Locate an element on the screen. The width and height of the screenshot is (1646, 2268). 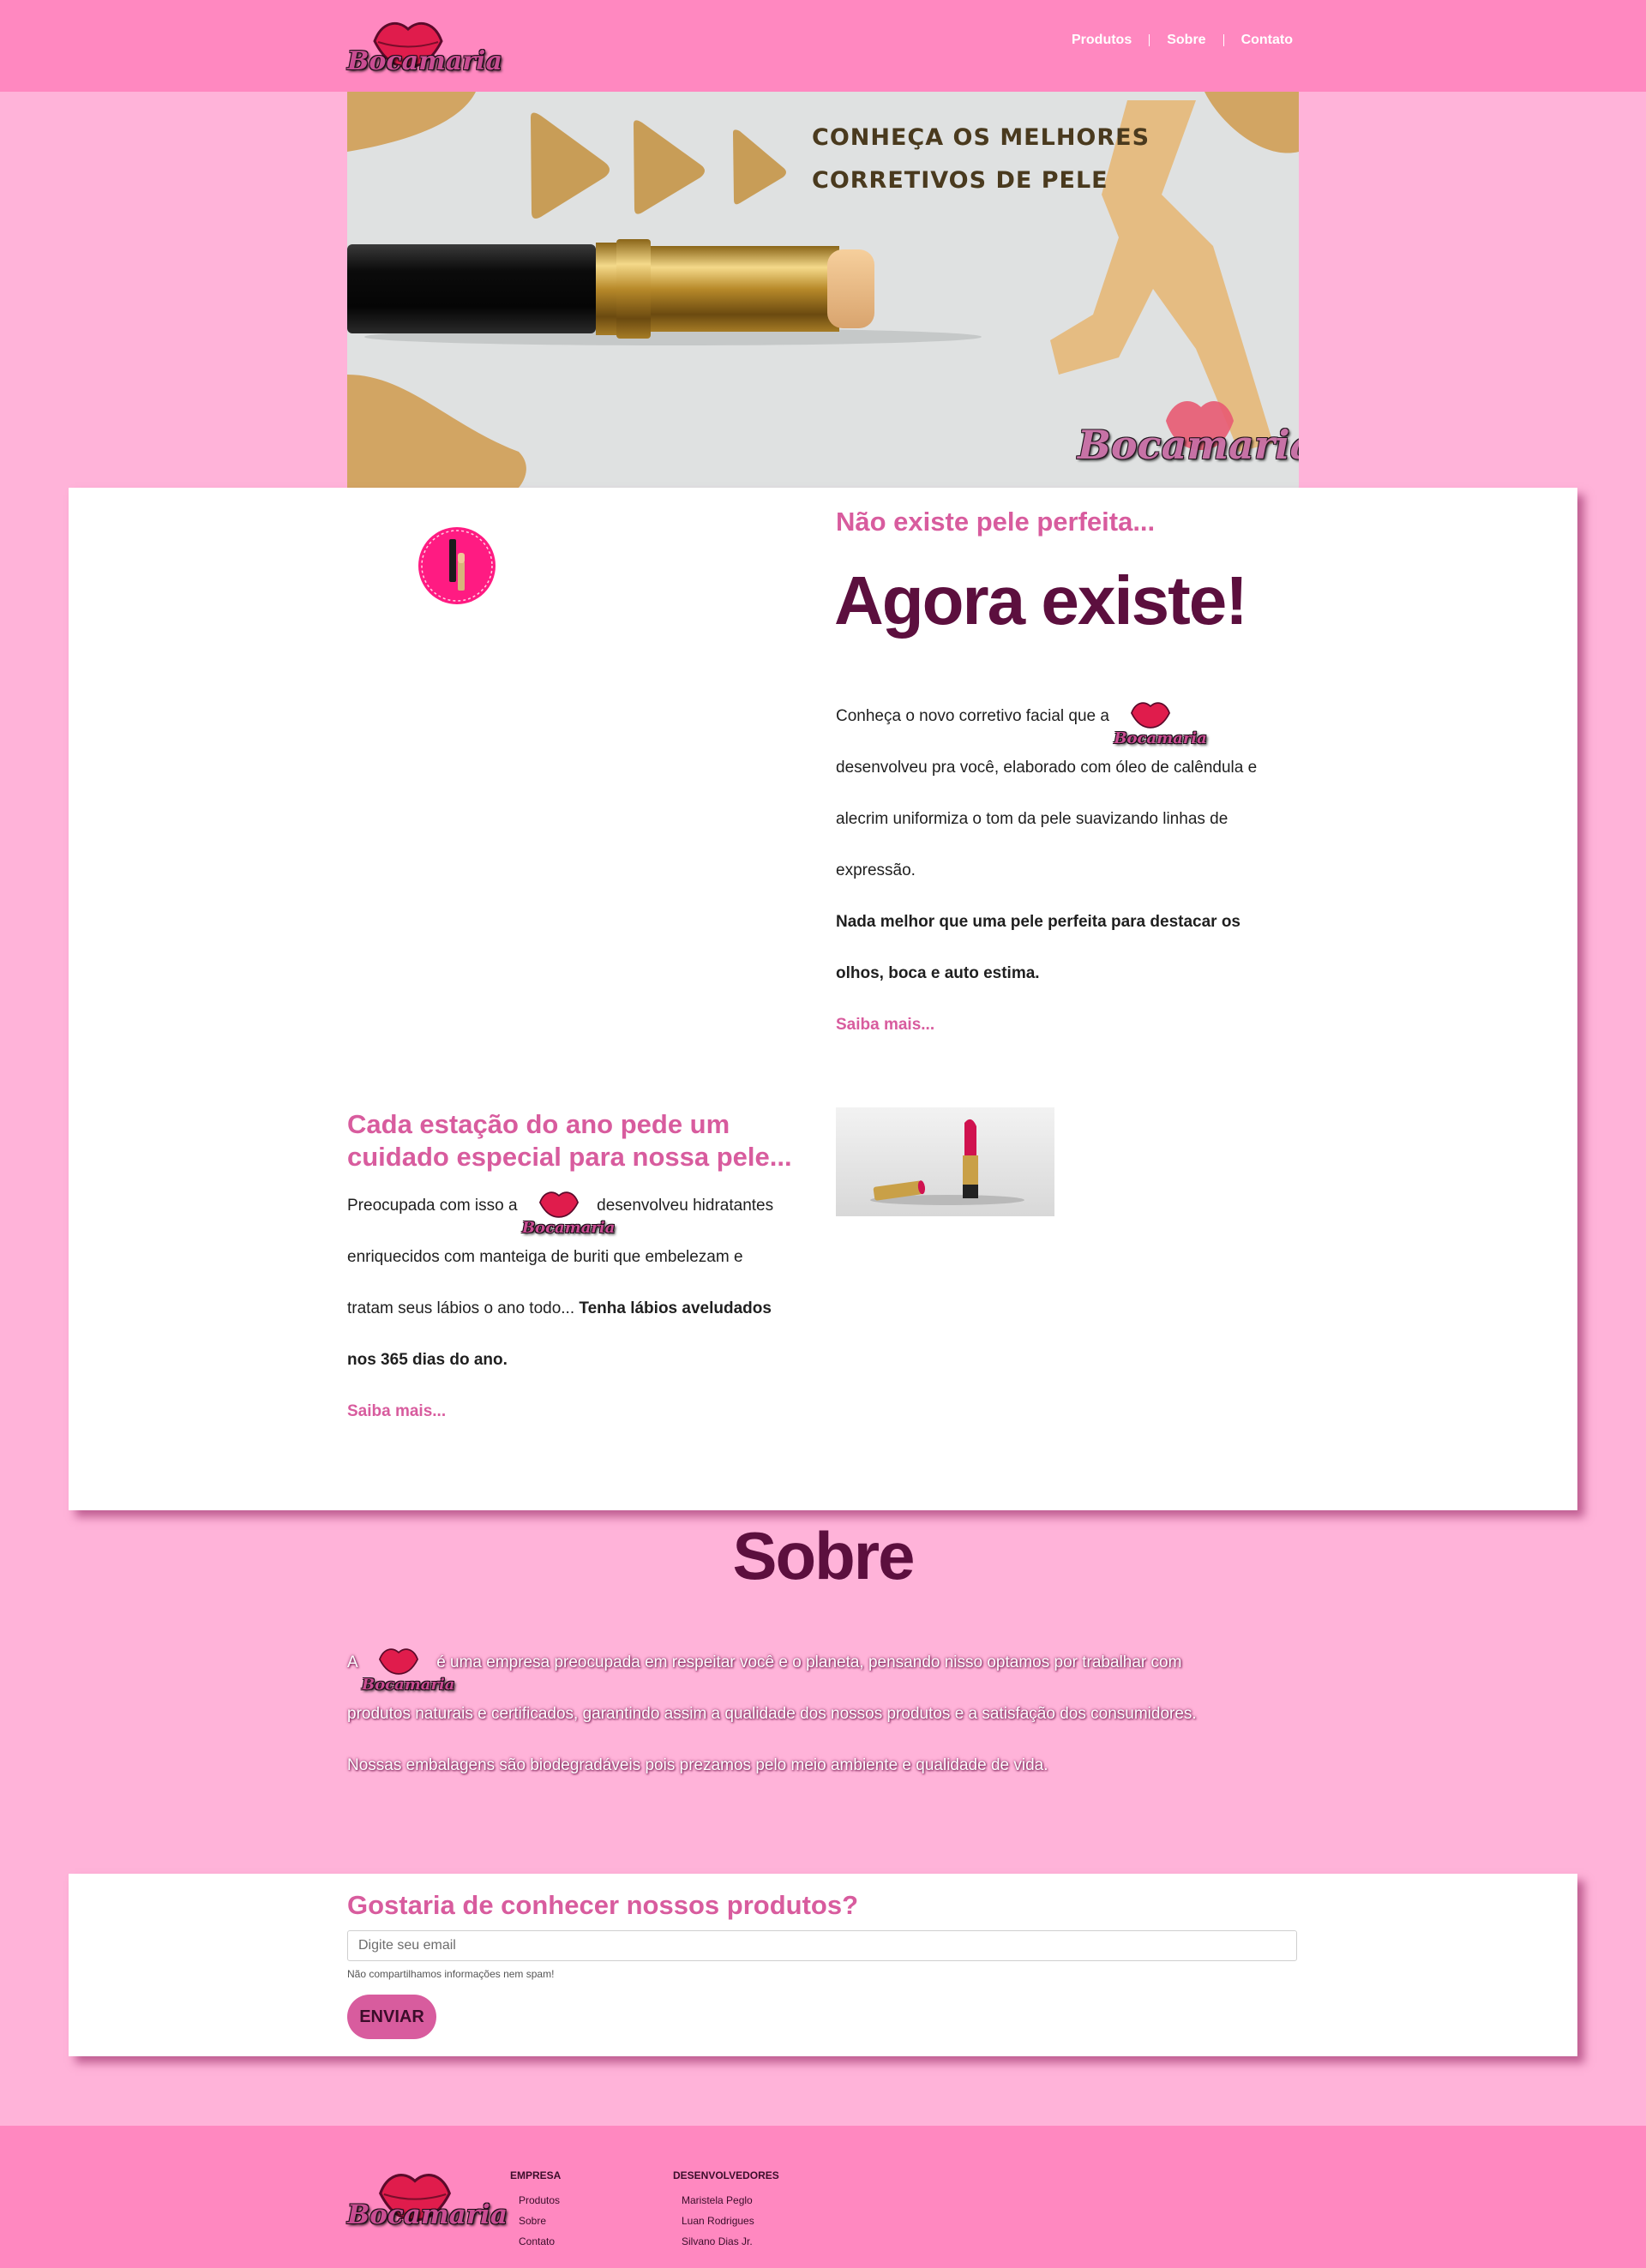
banner-logo-text: Bocamaria is located at coordinates (1188, 445).